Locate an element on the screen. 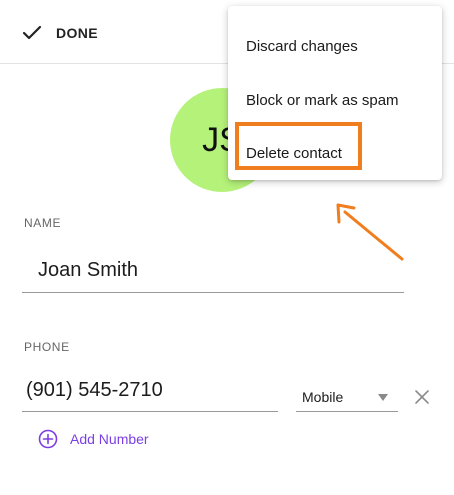 The image size is (454, 495). phone-label: PHONE is located at coordinates (47, 347).